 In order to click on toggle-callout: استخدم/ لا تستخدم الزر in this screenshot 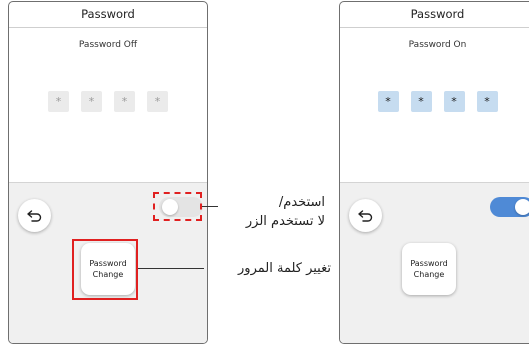, I will do `click(272, 212)`.